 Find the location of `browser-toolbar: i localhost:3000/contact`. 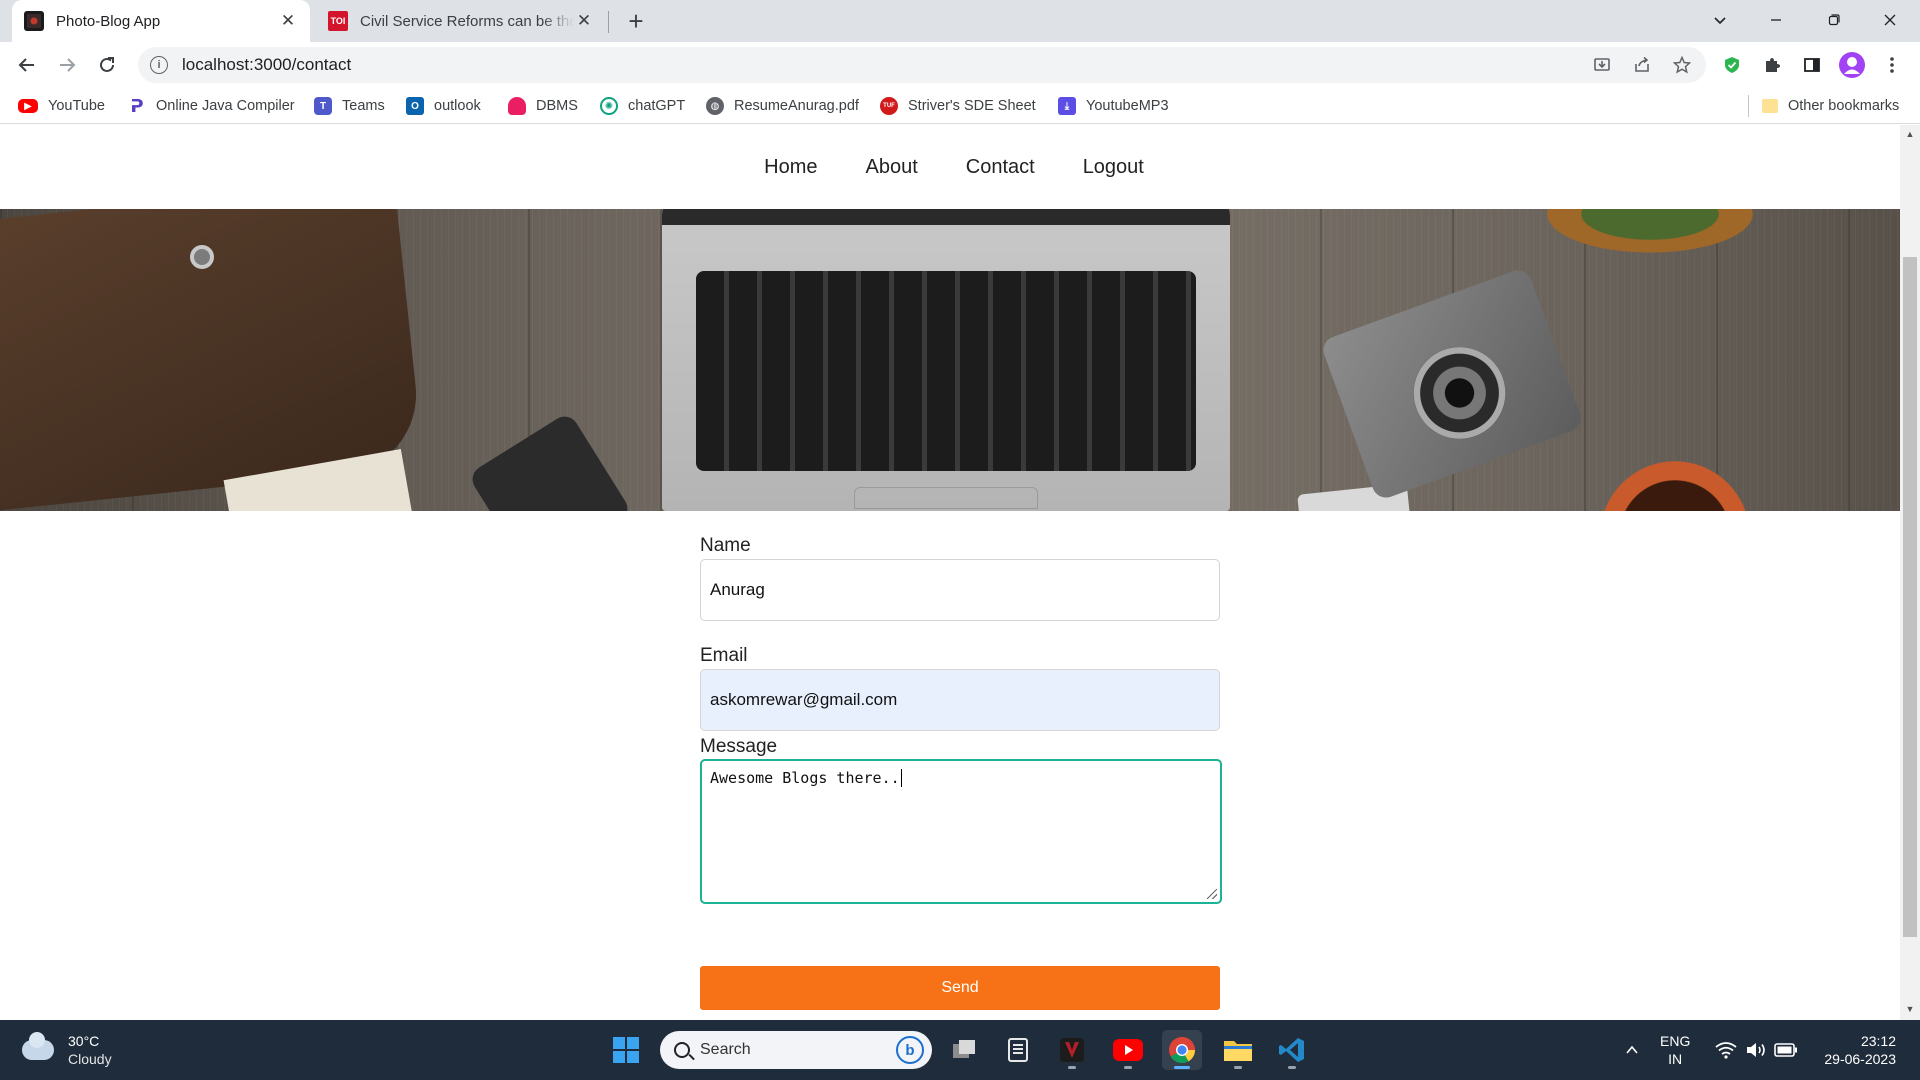

browser-toolbar: i localhost:3000/contact is located at coordinates (960, 65).